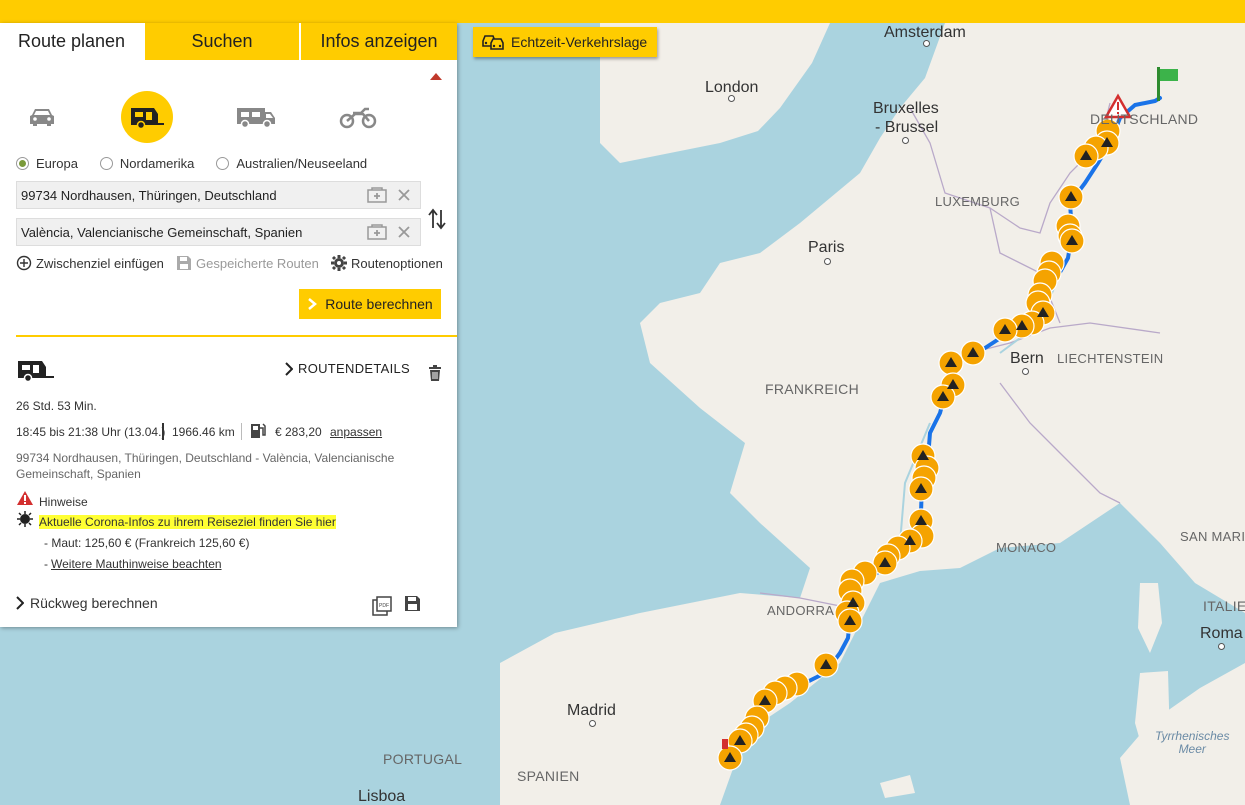 The image size is (1245, 805). I want to click on swap-route-icon, so click(437, 220).